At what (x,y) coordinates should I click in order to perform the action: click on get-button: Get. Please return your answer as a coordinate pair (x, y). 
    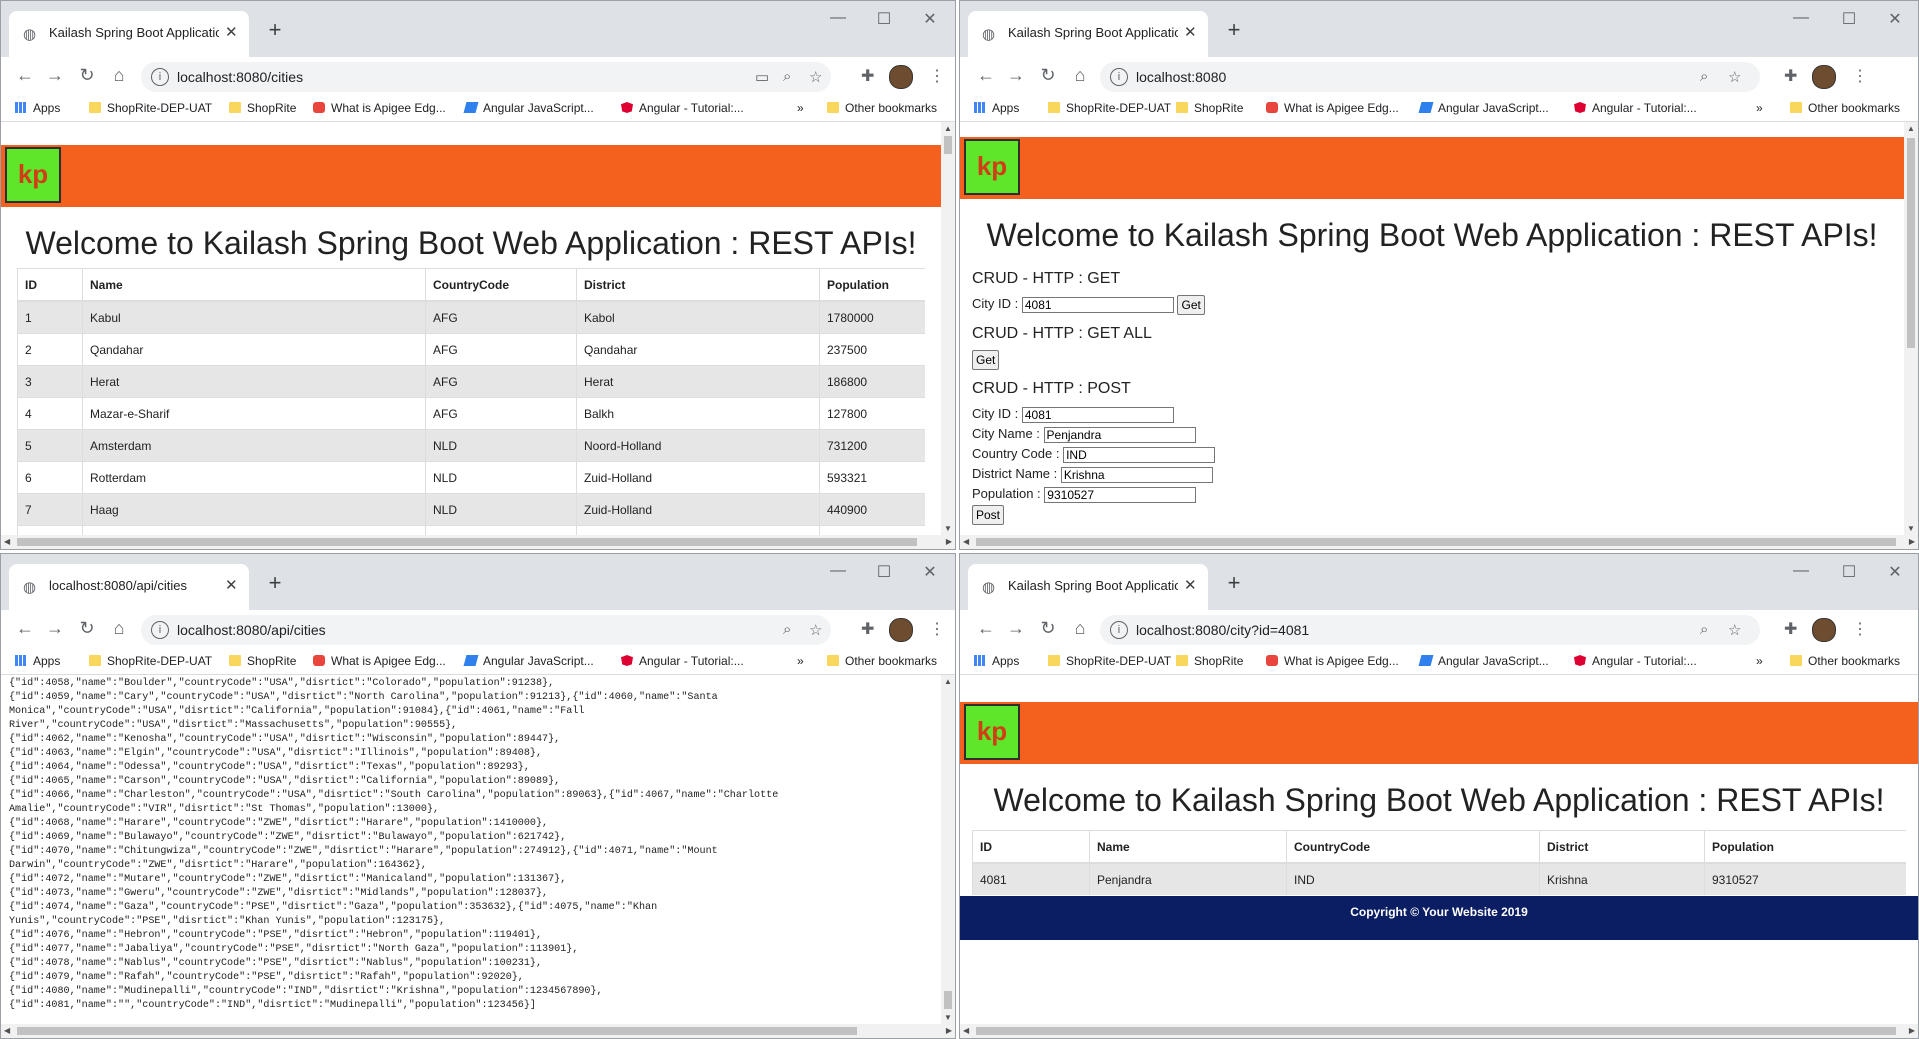
    Looking at the image, I should click on (1191, 304).